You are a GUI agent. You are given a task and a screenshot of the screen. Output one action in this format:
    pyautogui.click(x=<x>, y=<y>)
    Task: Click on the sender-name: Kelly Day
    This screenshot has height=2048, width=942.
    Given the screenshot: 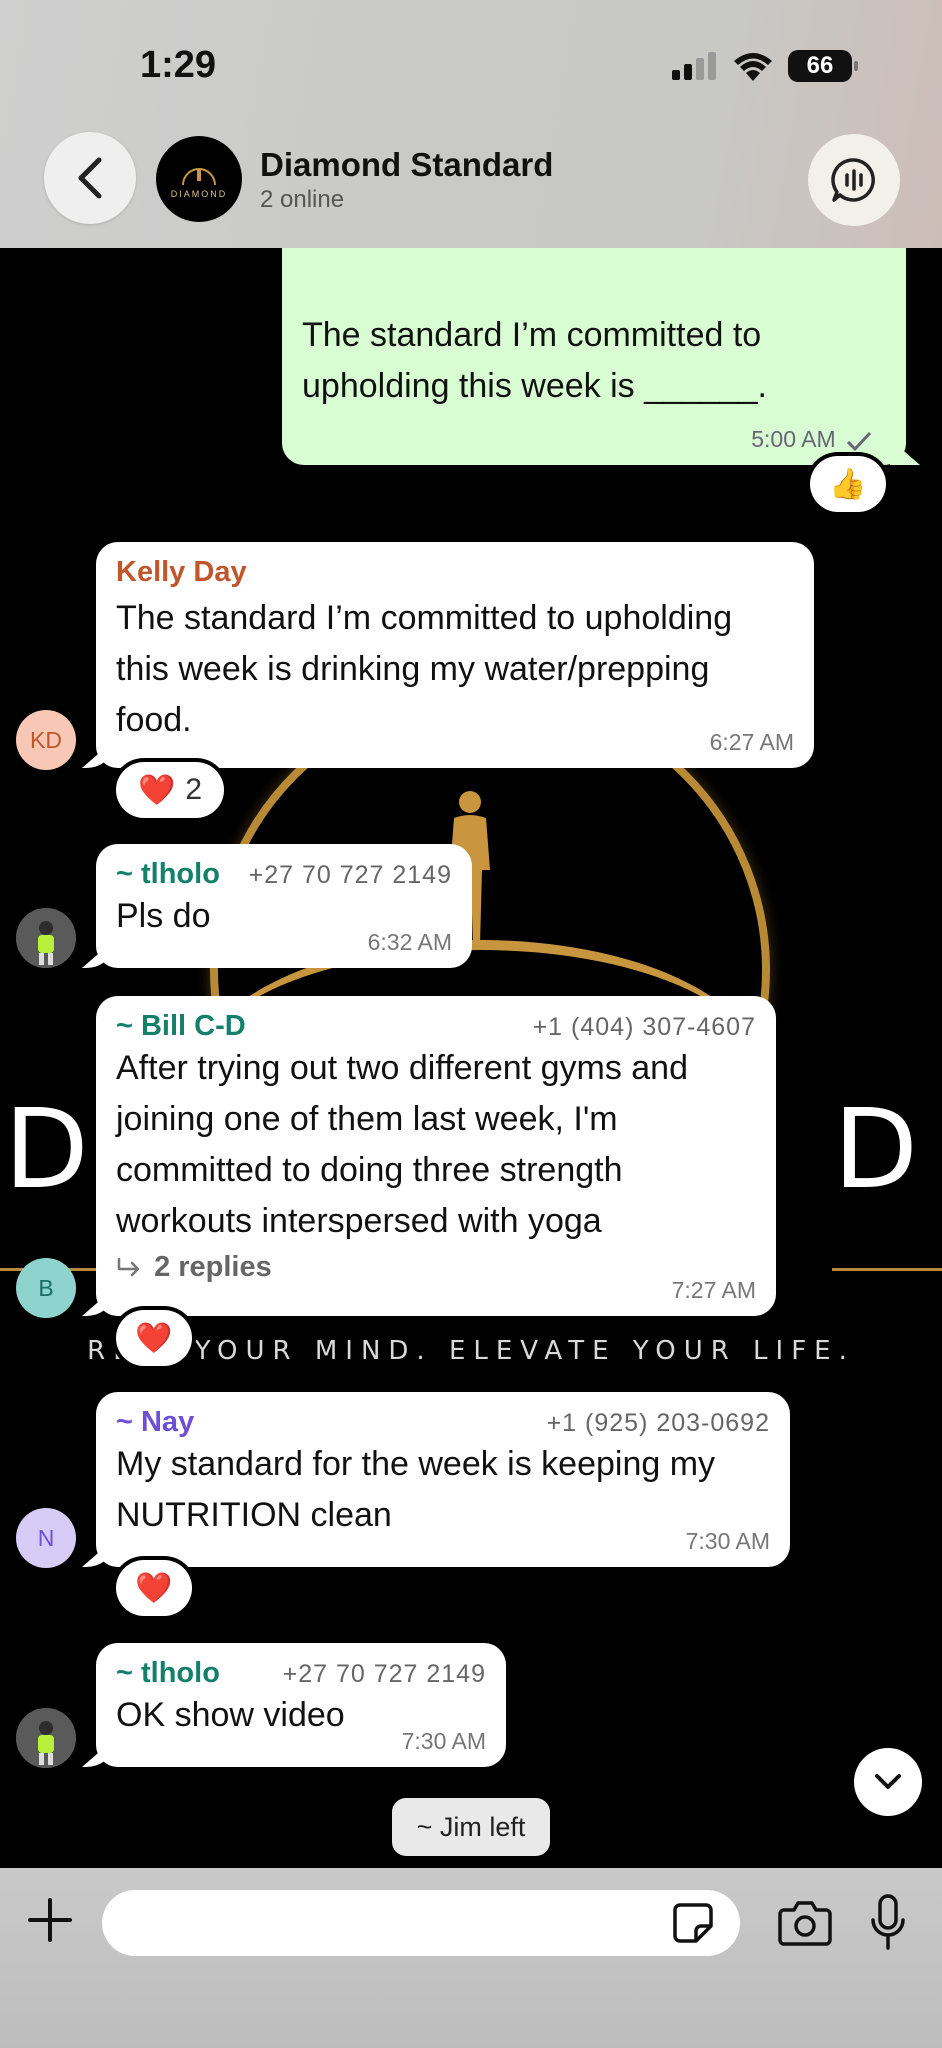 What is the action you would take?
    pyautogui.click(x=455, y=572)
    